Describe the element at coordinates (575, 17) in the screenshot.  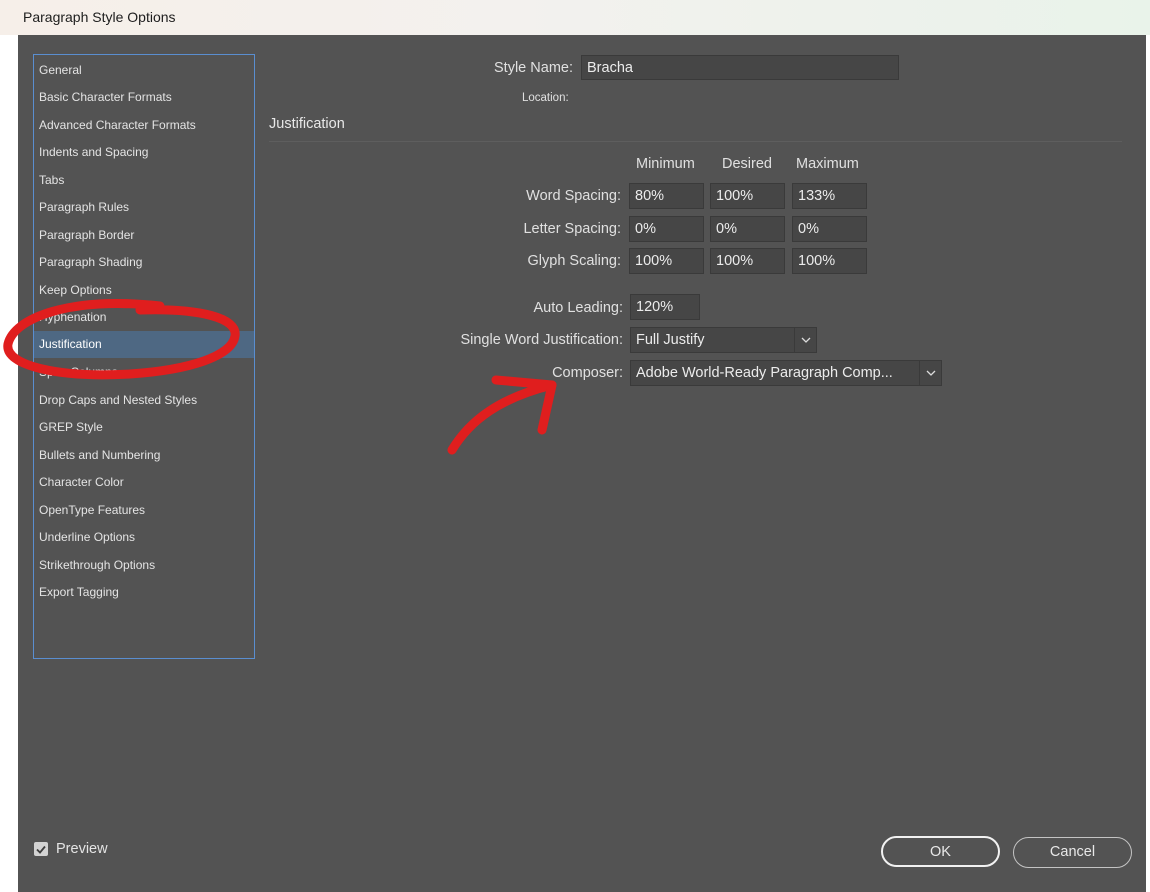
I see `window-titlebar: Paragraph Style Options` at that location.